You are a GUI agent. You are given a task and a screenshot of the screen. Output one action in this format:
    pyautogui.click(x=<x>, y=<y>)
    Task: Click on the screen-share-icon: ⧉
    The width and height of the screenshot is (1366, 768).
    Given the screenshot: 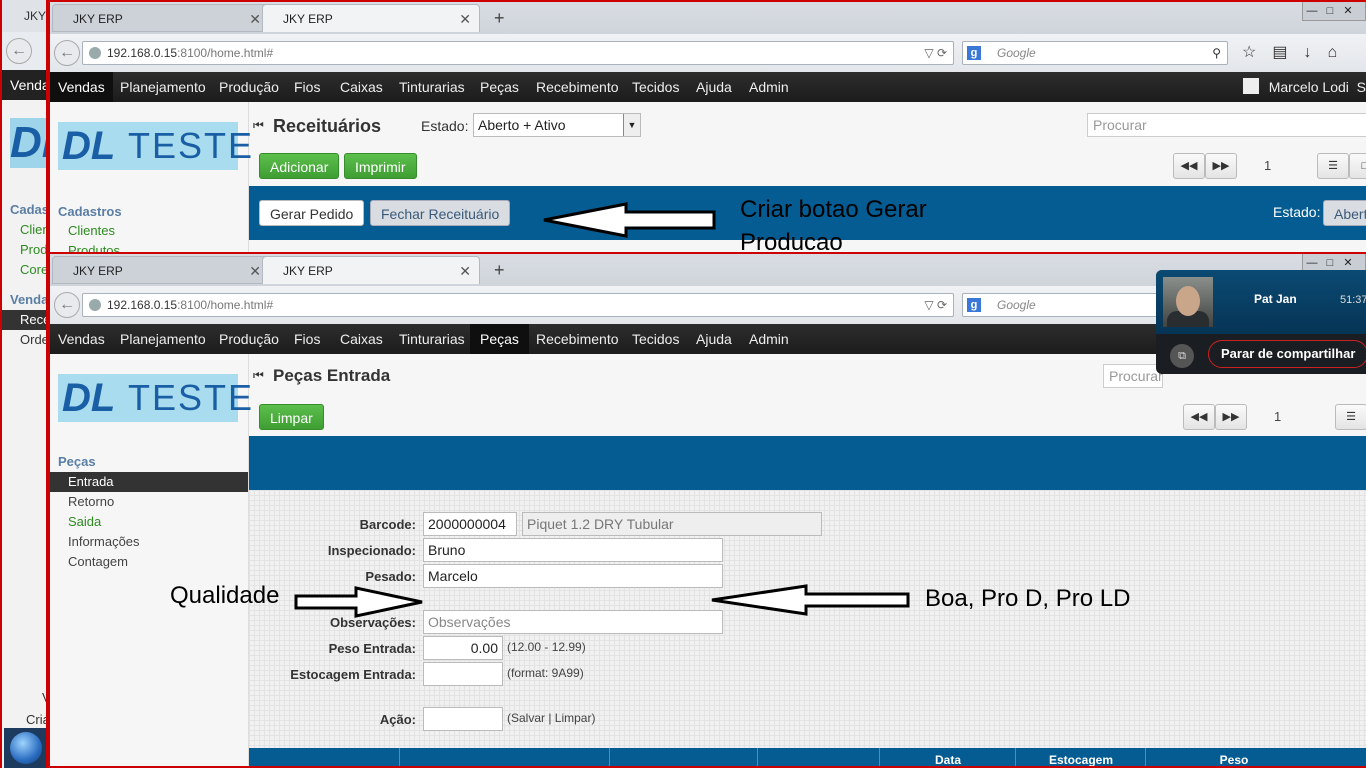 What is the action you would take?
    pyautogui.click(x=1182, y=356)
    